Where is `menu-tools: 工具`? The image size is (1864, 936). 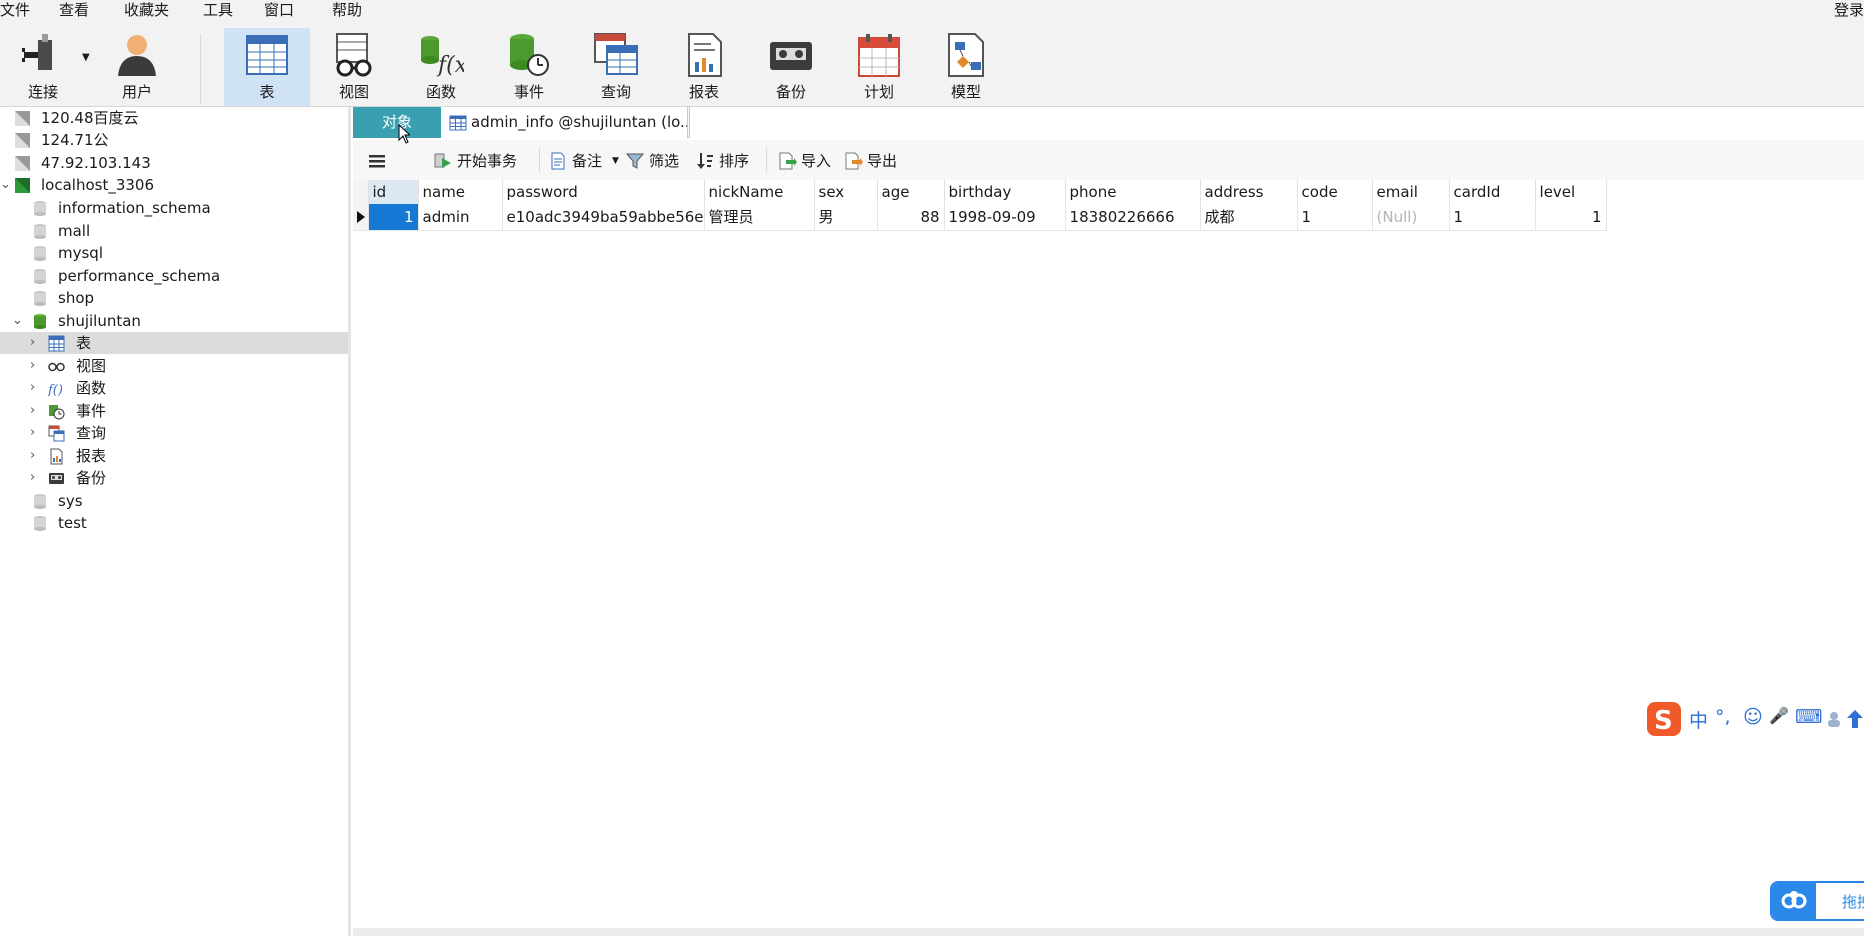 menu-tools: 工具 is located at coordinates (218, 10).